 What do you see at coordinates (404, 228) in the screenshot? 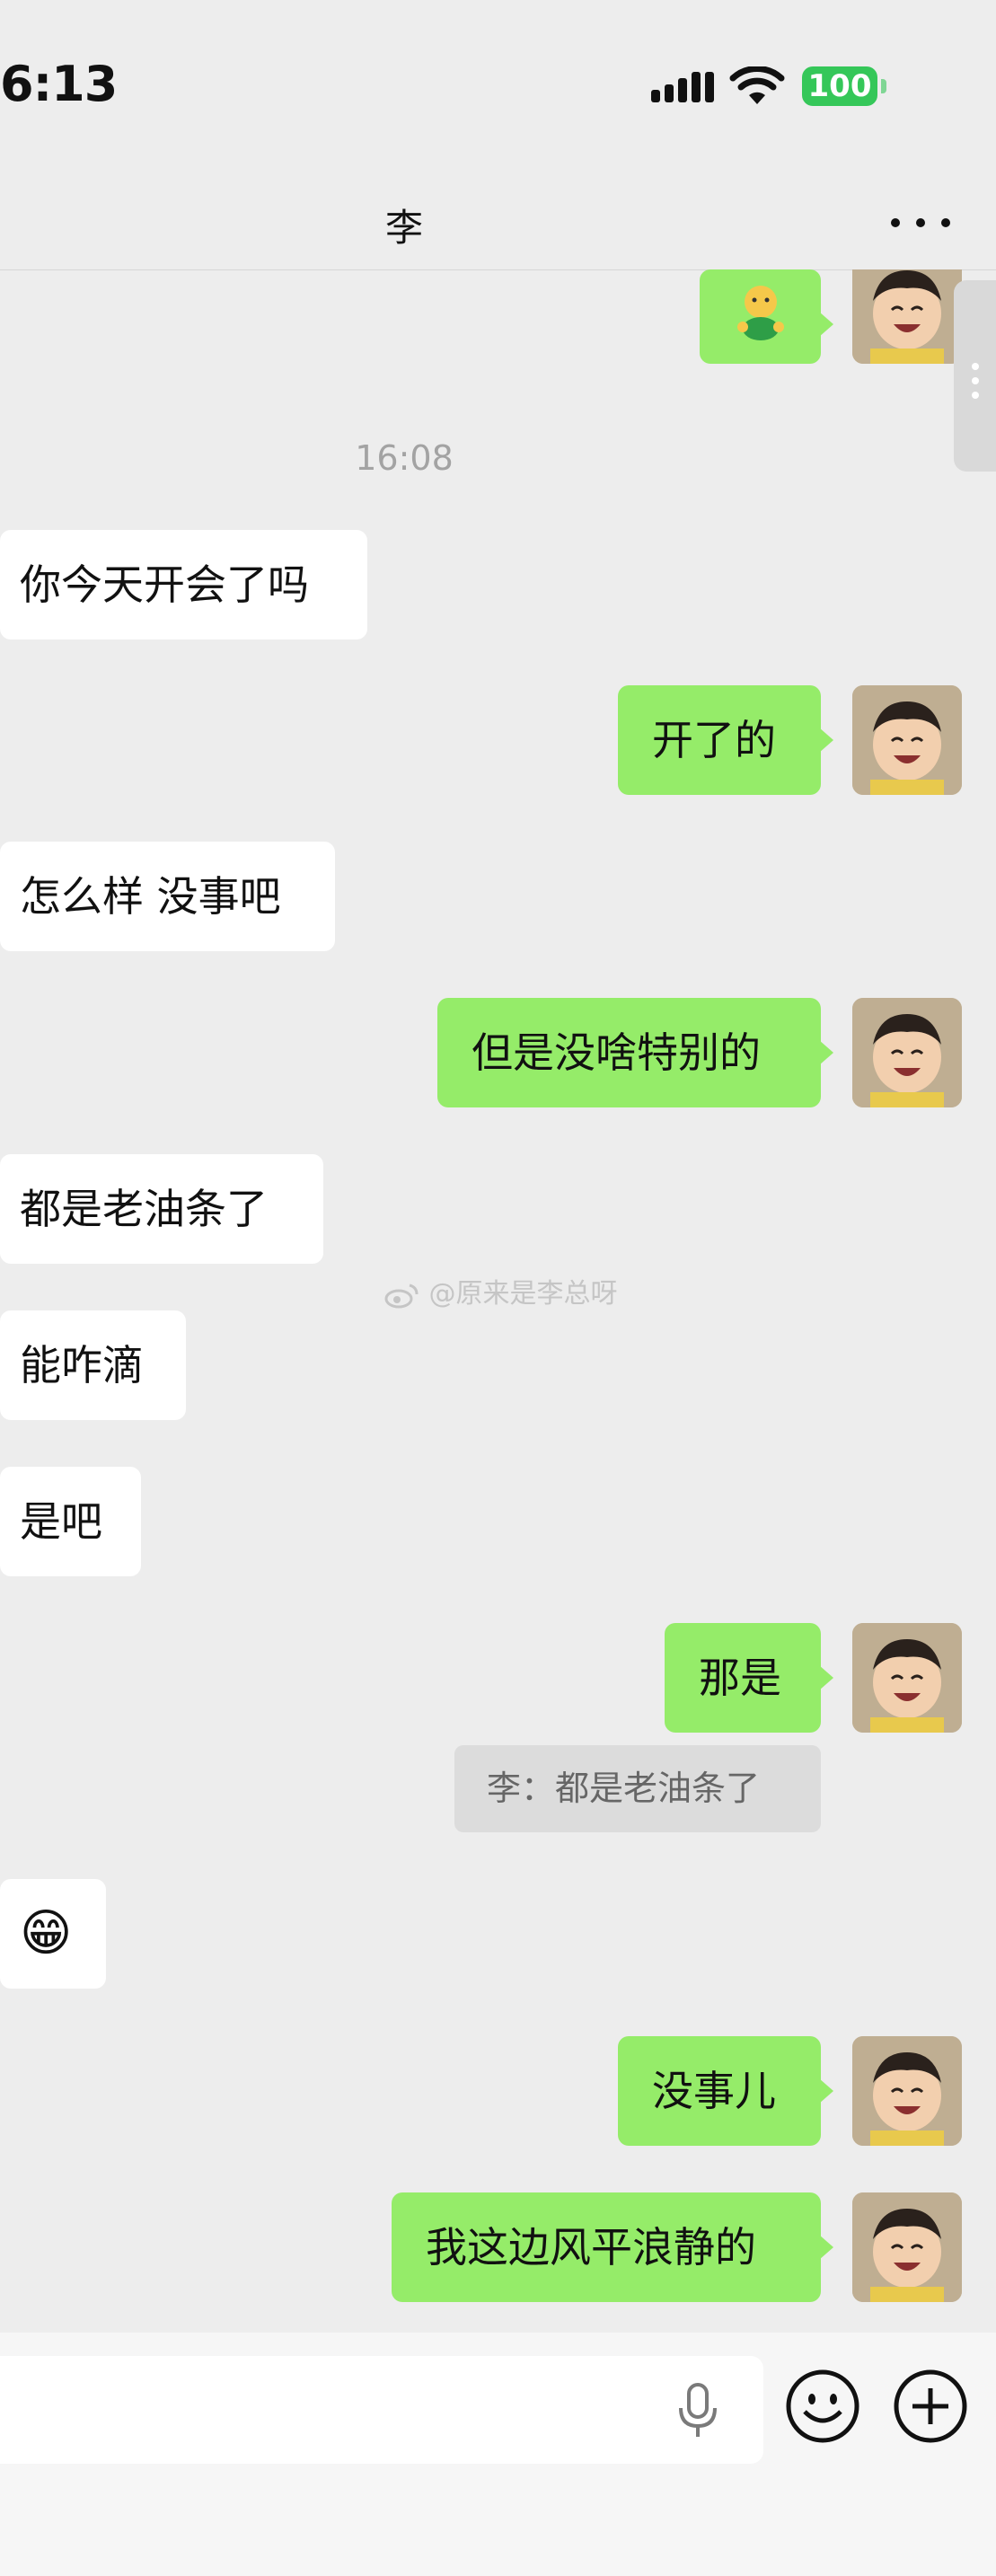
I see `chat-title: 李` at bounding box center [404, 228].